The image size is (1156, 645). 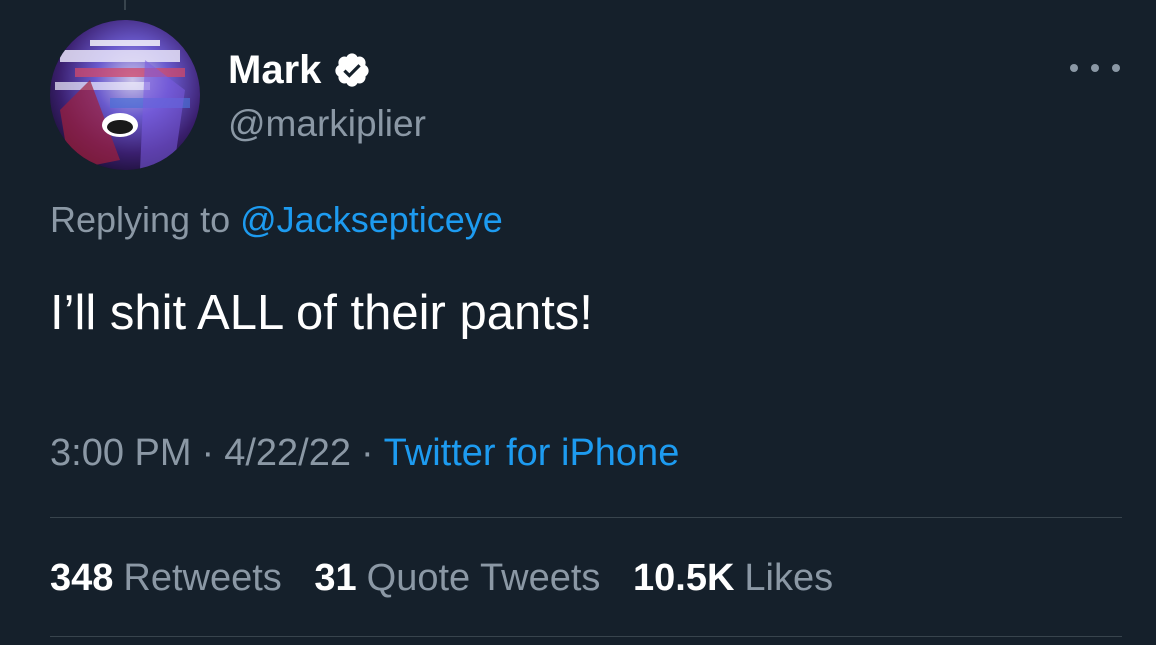 I want to click on author-name: Mark, so click(x=274, y=70).